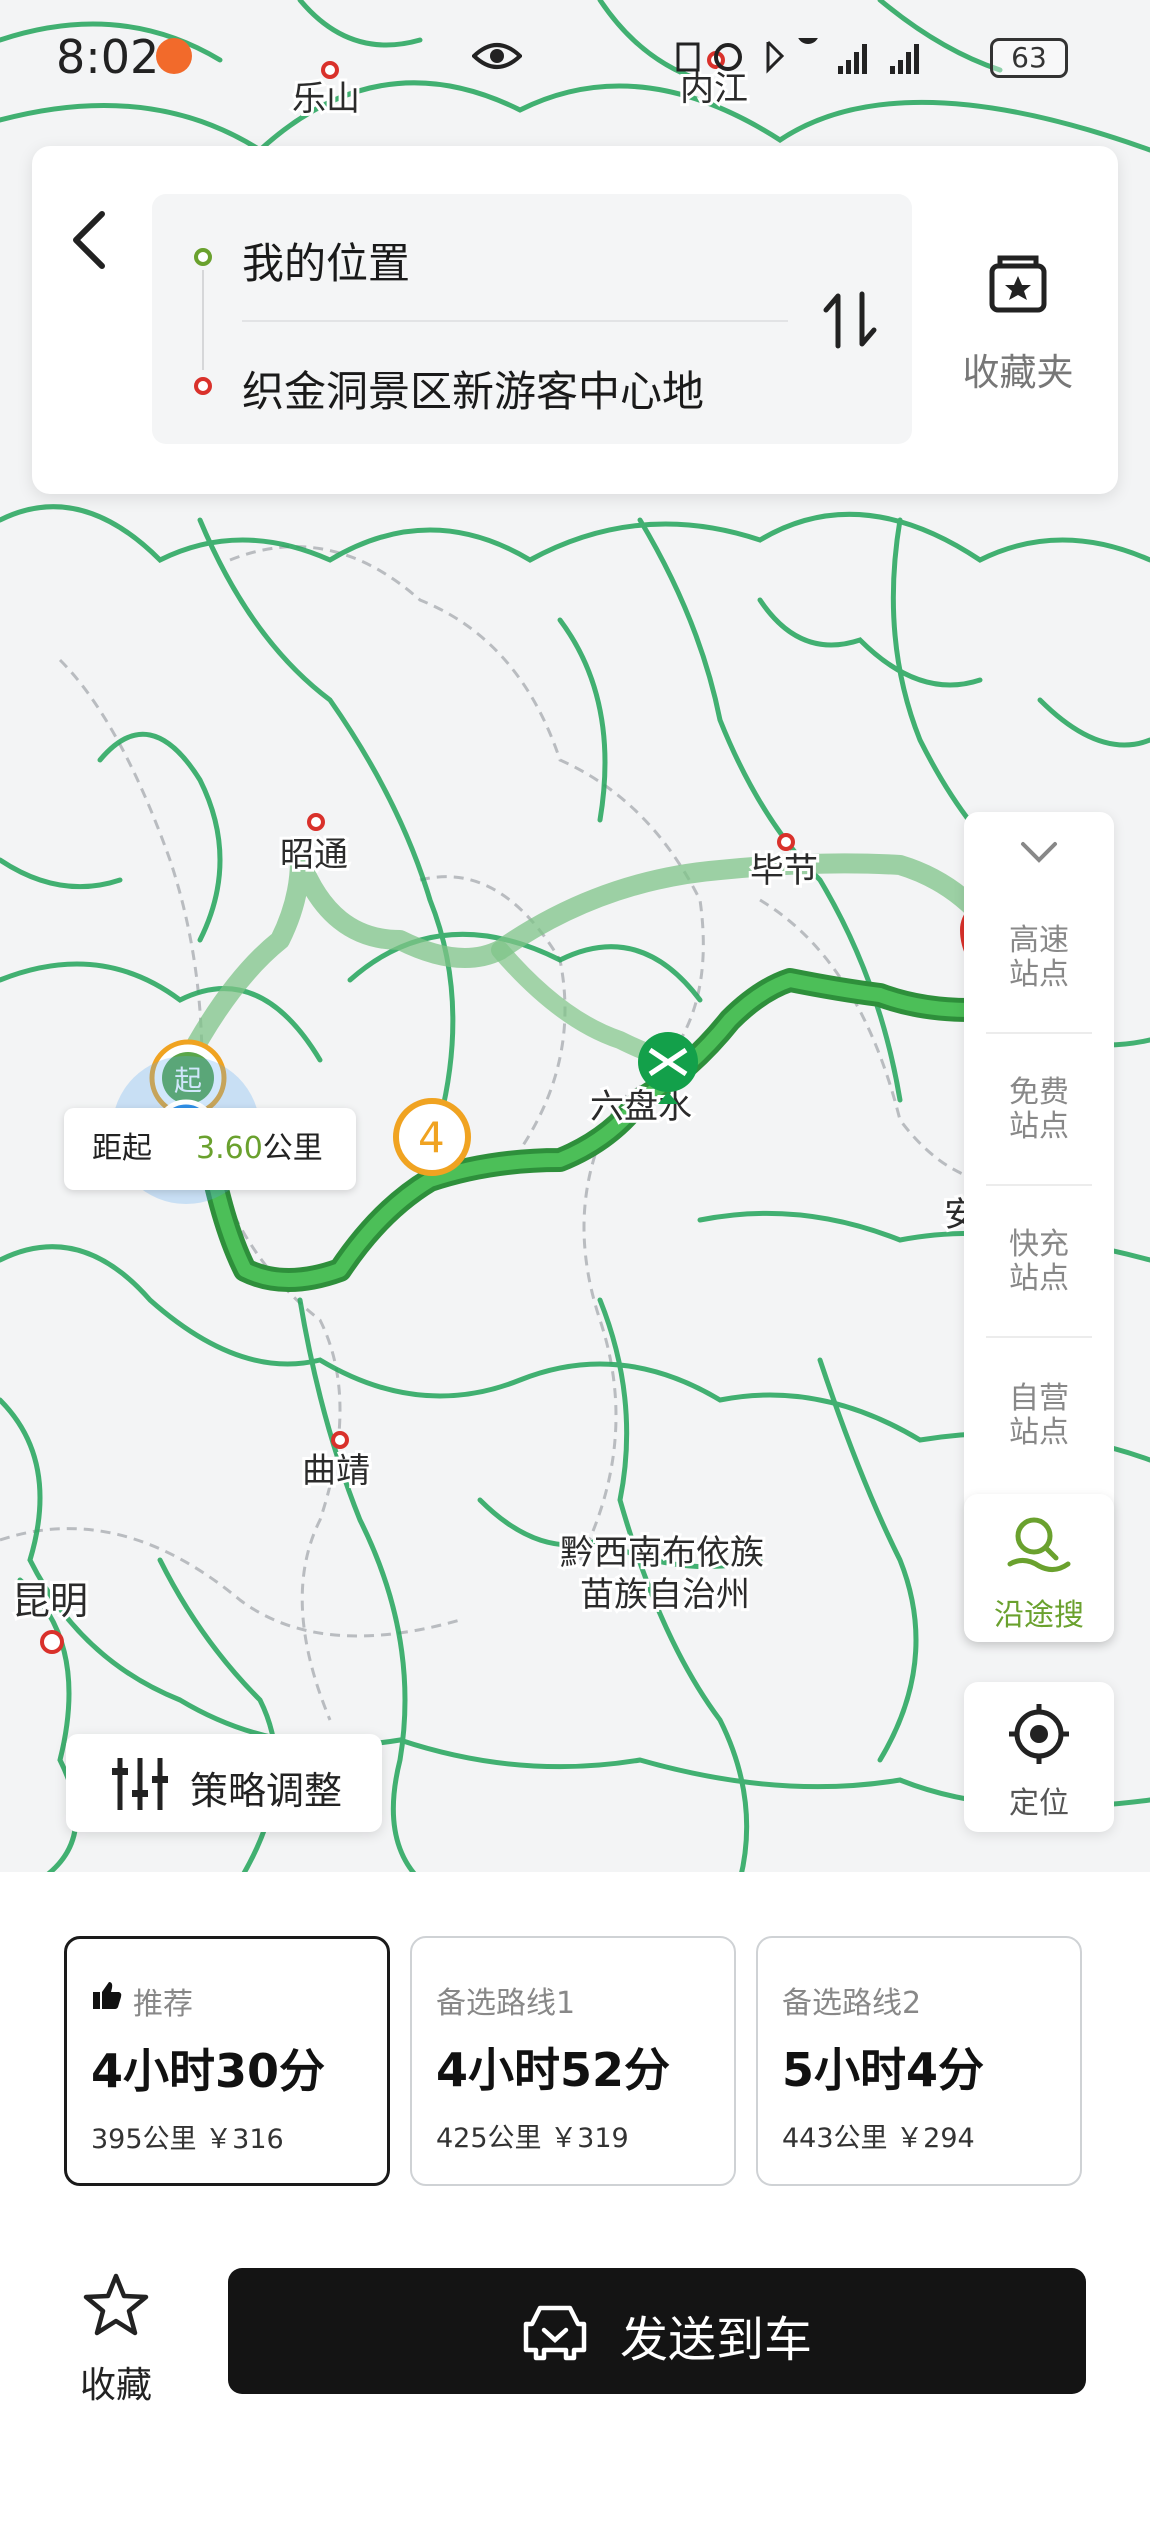  Describe the element at coordinates (589, 2138) in the screenshot. I see `route-cost: ￥319` at that location.